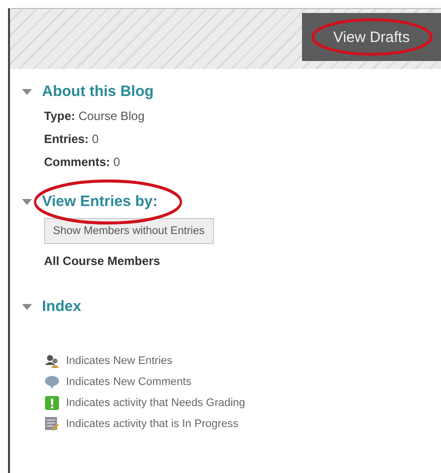  I want to click on all-members-label: All Course Members, so click(103, 261).